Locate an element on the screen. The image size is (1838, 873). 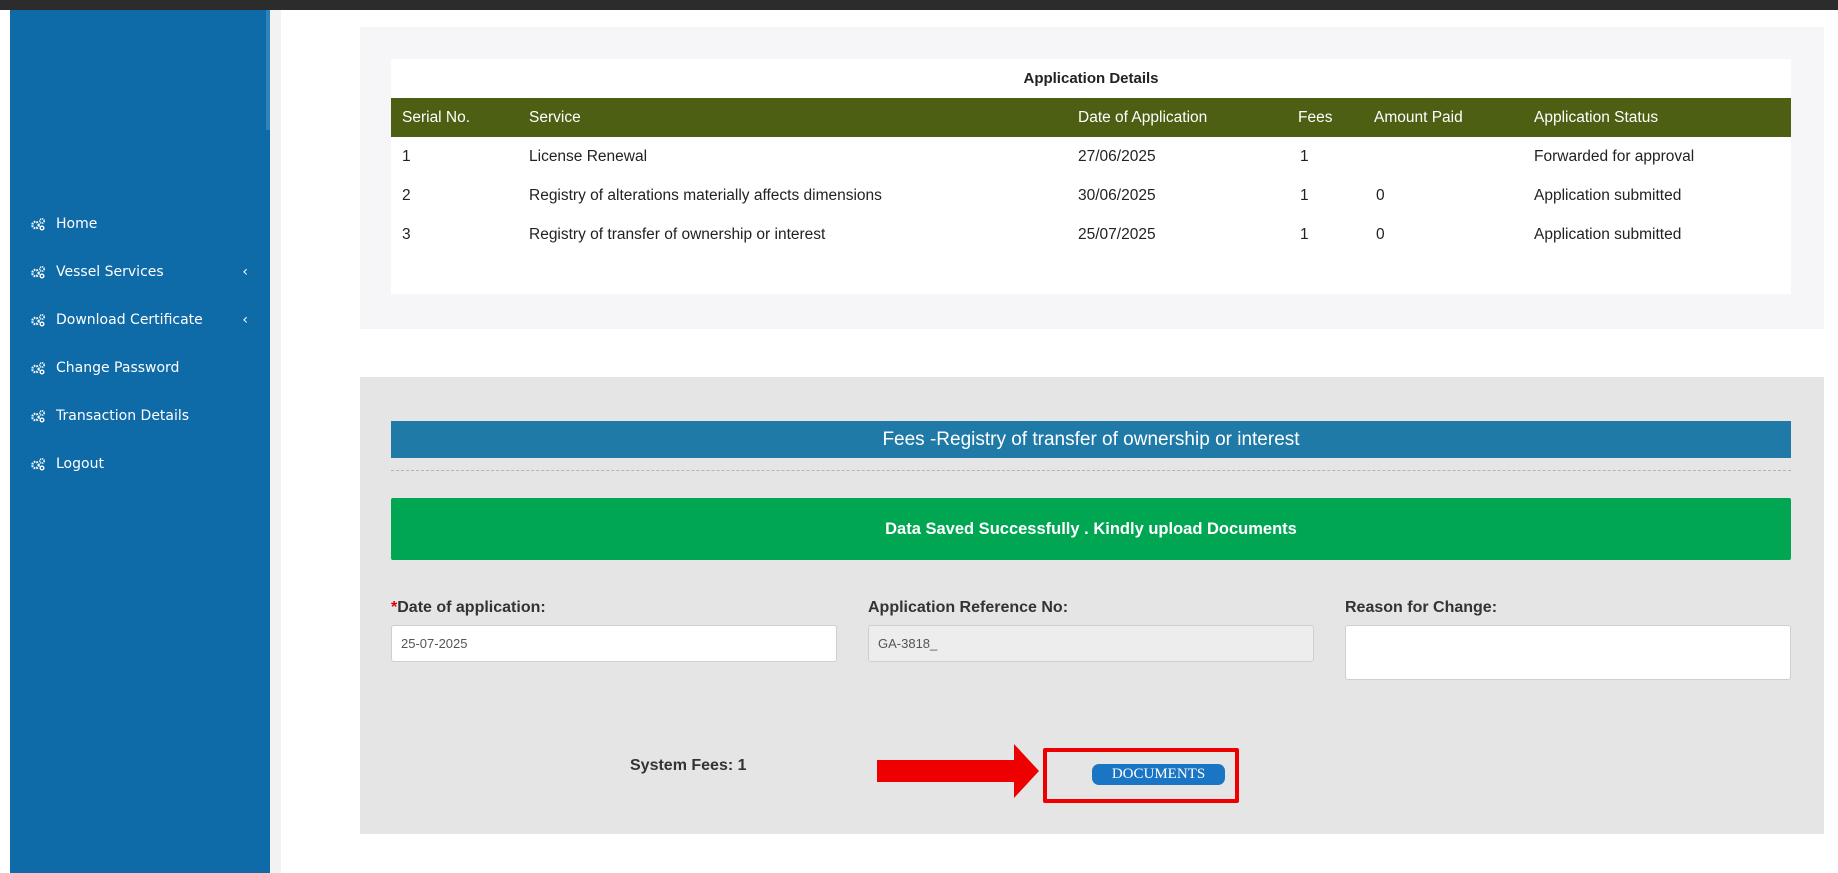
reason-for-change-textarea is located at coordinates (1568, 652).